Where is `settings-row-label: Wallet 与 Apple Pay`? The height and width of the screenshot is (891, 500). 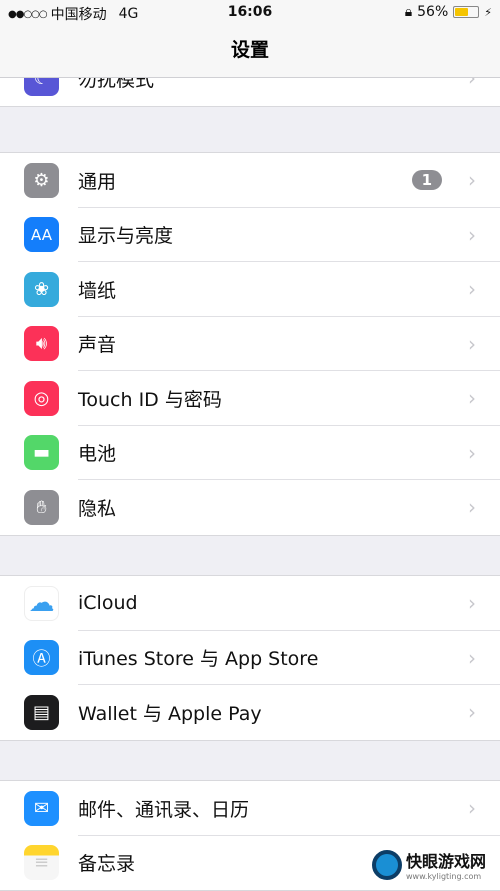
settings-row-label: Wallet 与 Apple Pay is located at coordinates (170, 713).